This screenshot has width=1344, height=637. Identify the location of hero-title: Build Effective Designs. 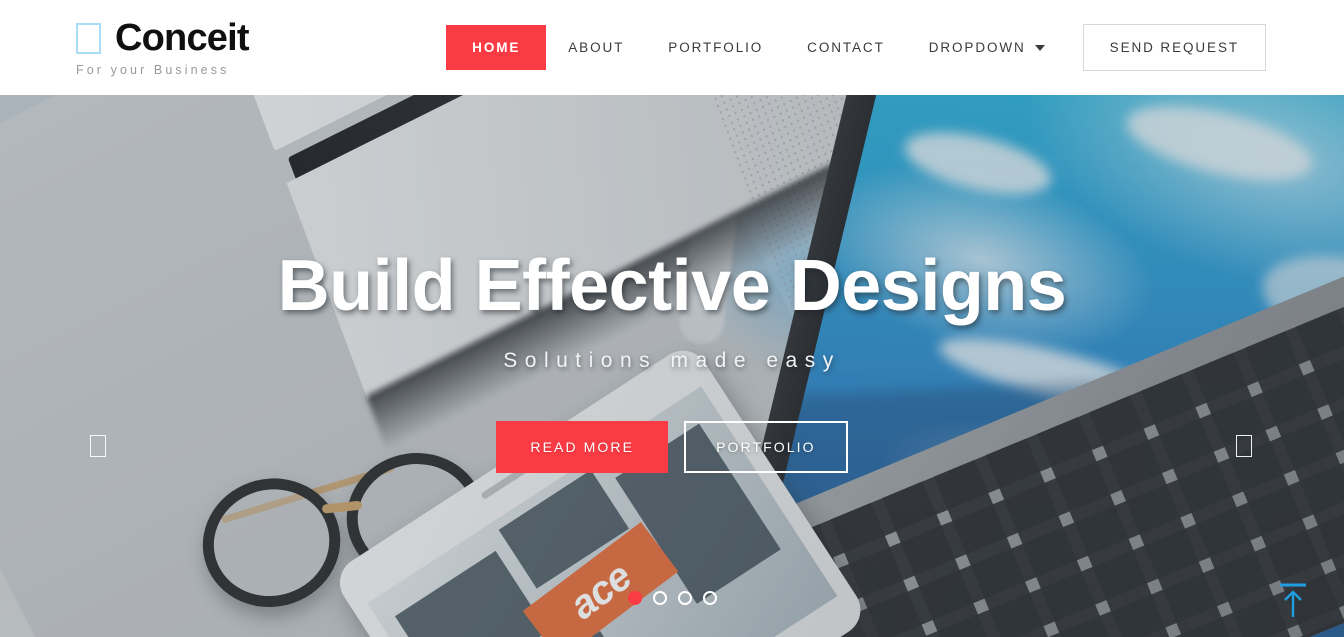
(672, 286).